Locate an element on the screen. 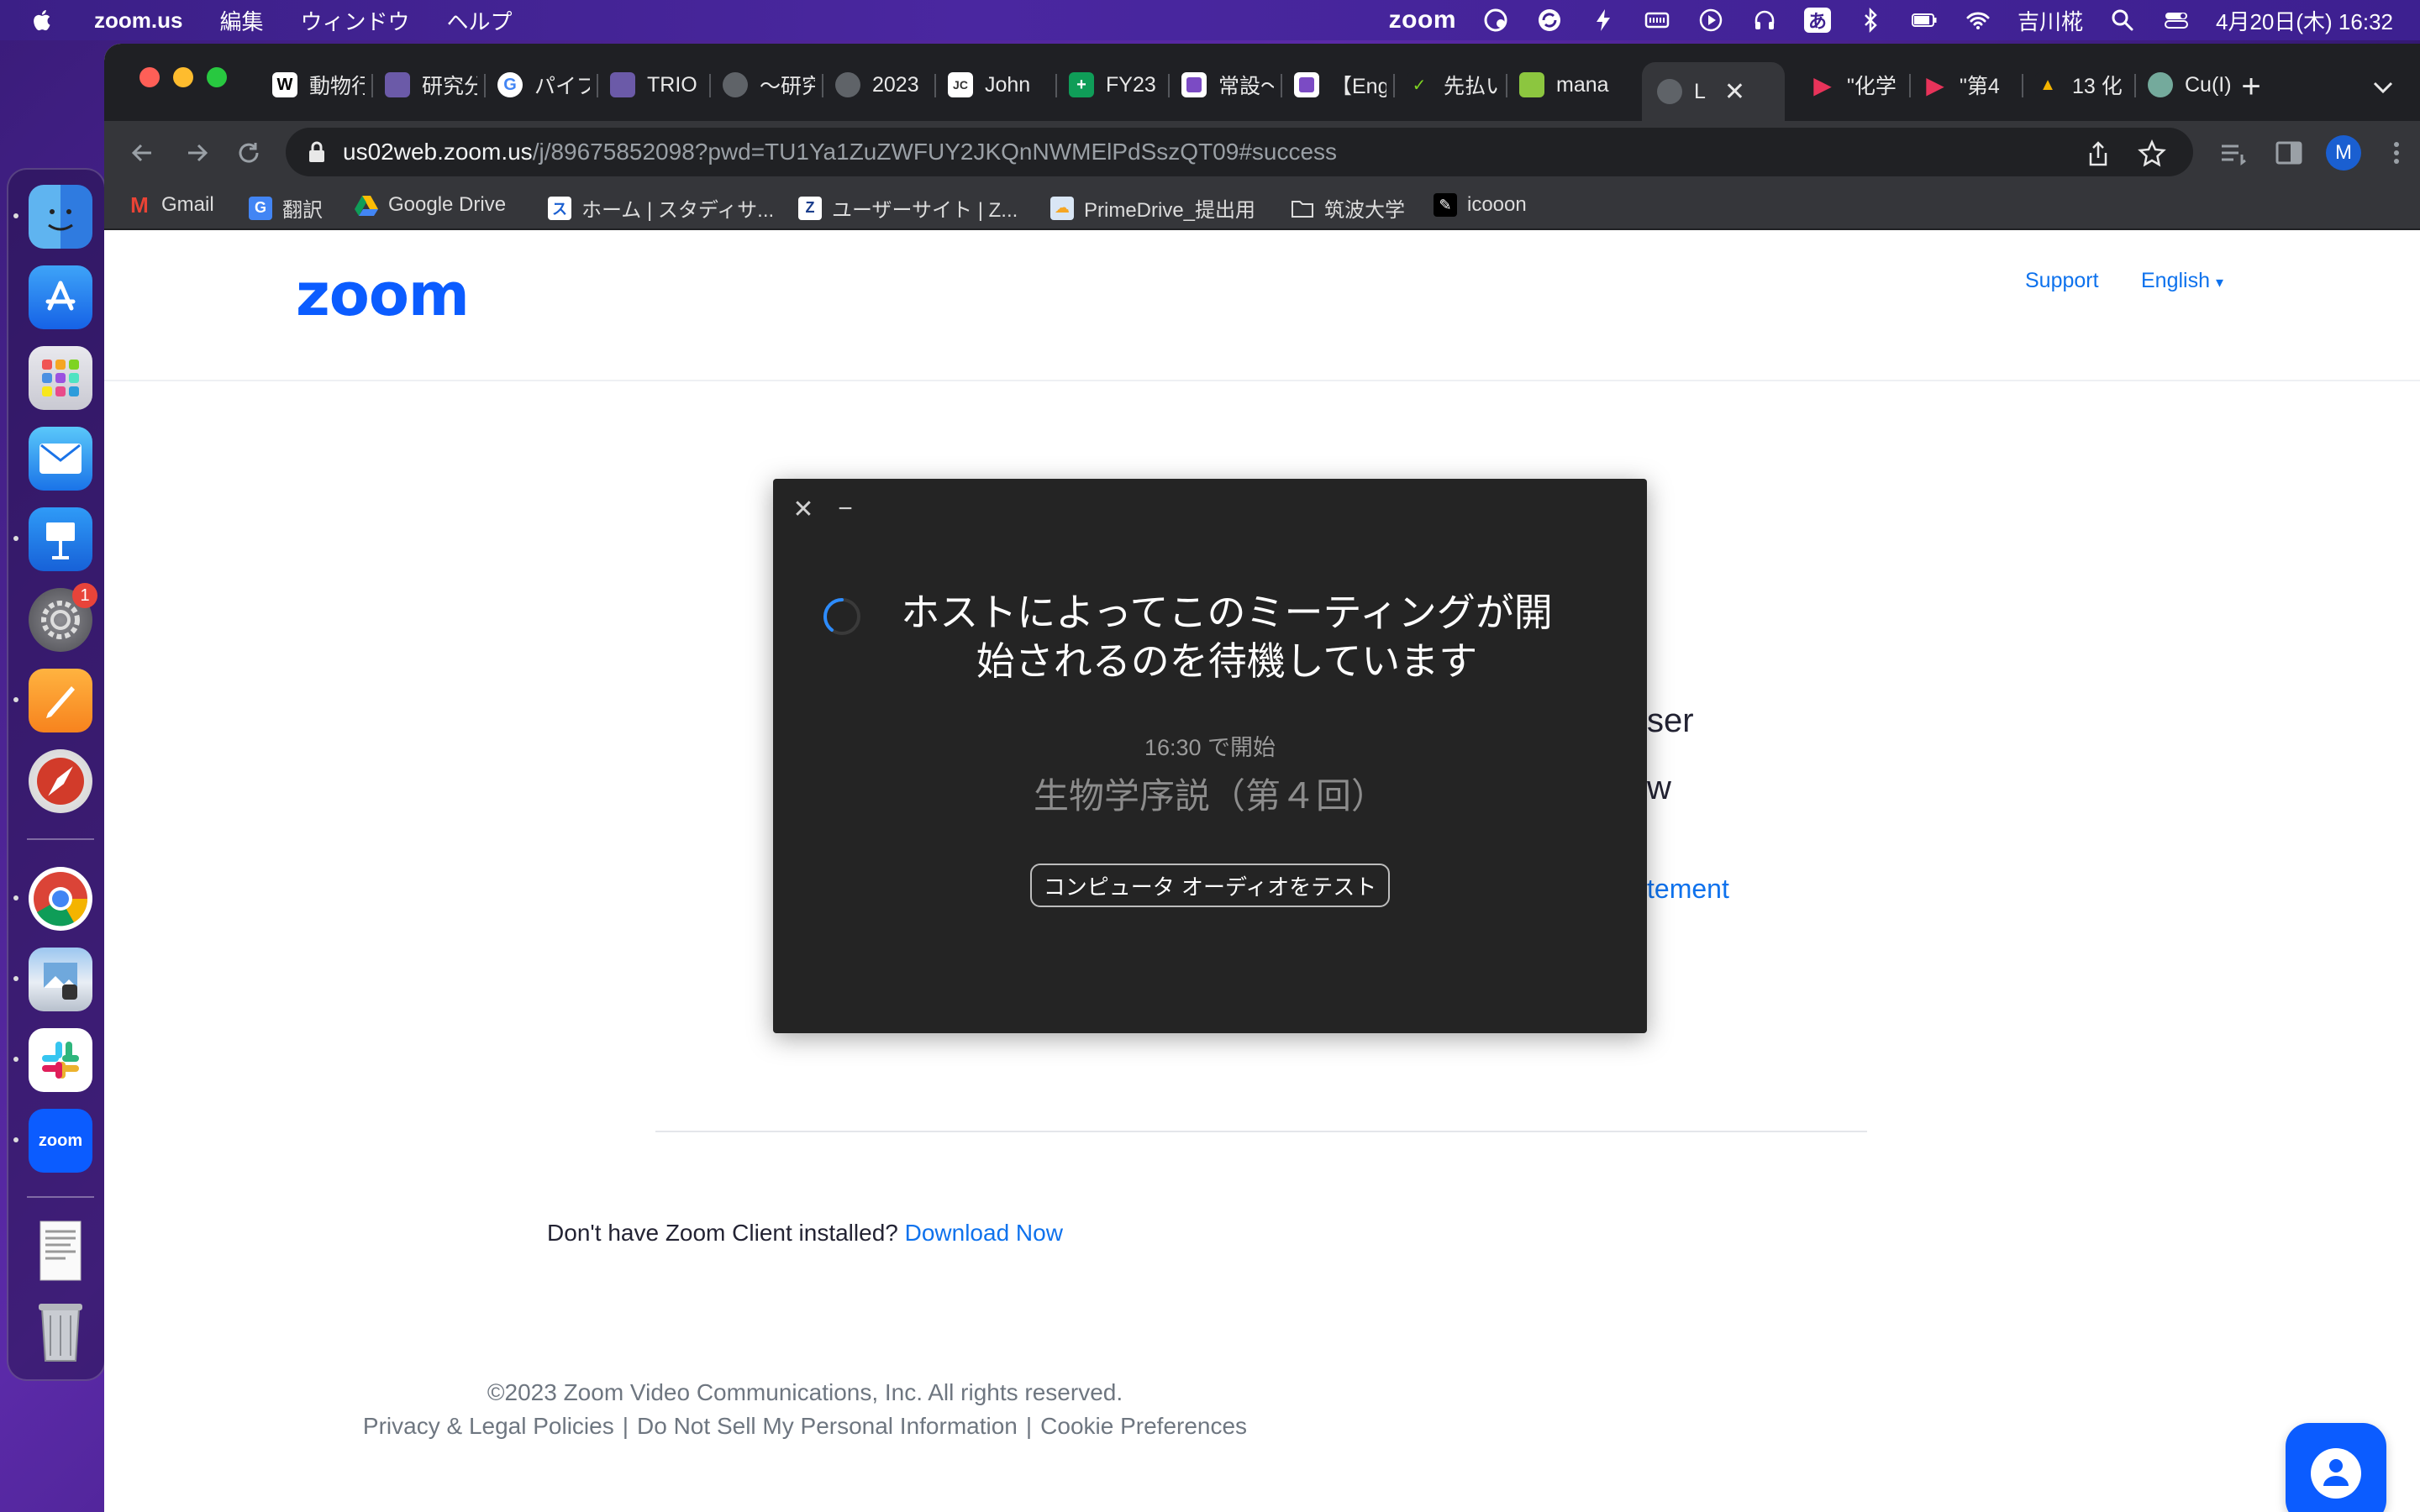  input-method-indicator: あ is located at coordinates (1817, 20).